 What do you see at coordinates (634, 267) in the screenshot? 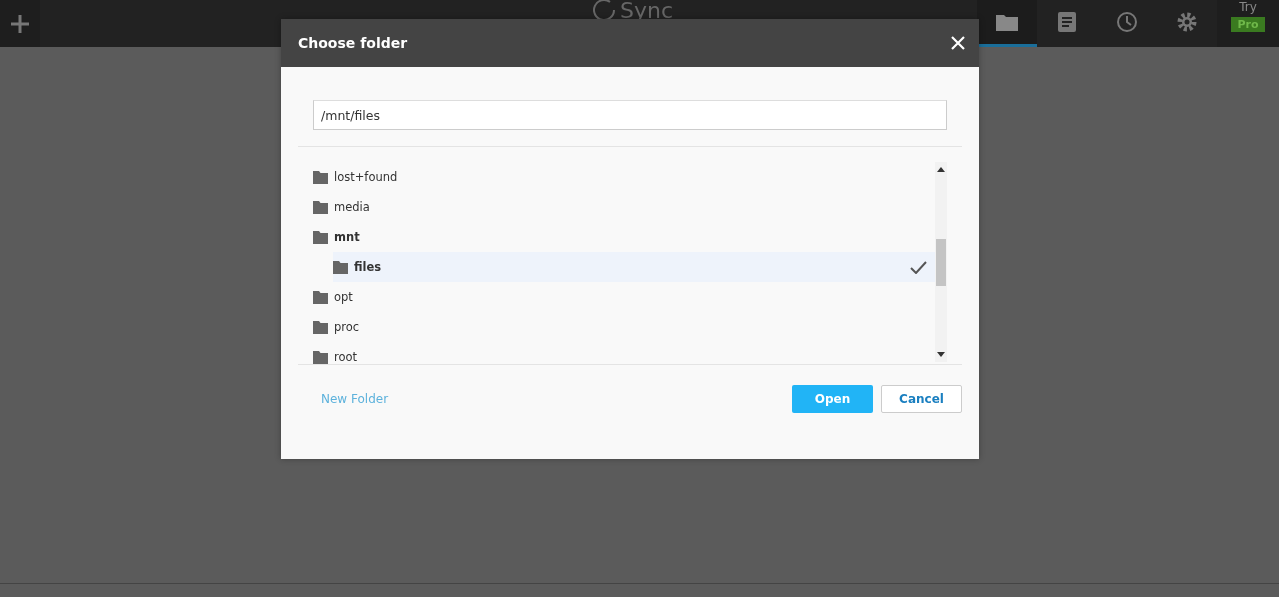
I see `folder-row: files` at bounding box center [634, 267].